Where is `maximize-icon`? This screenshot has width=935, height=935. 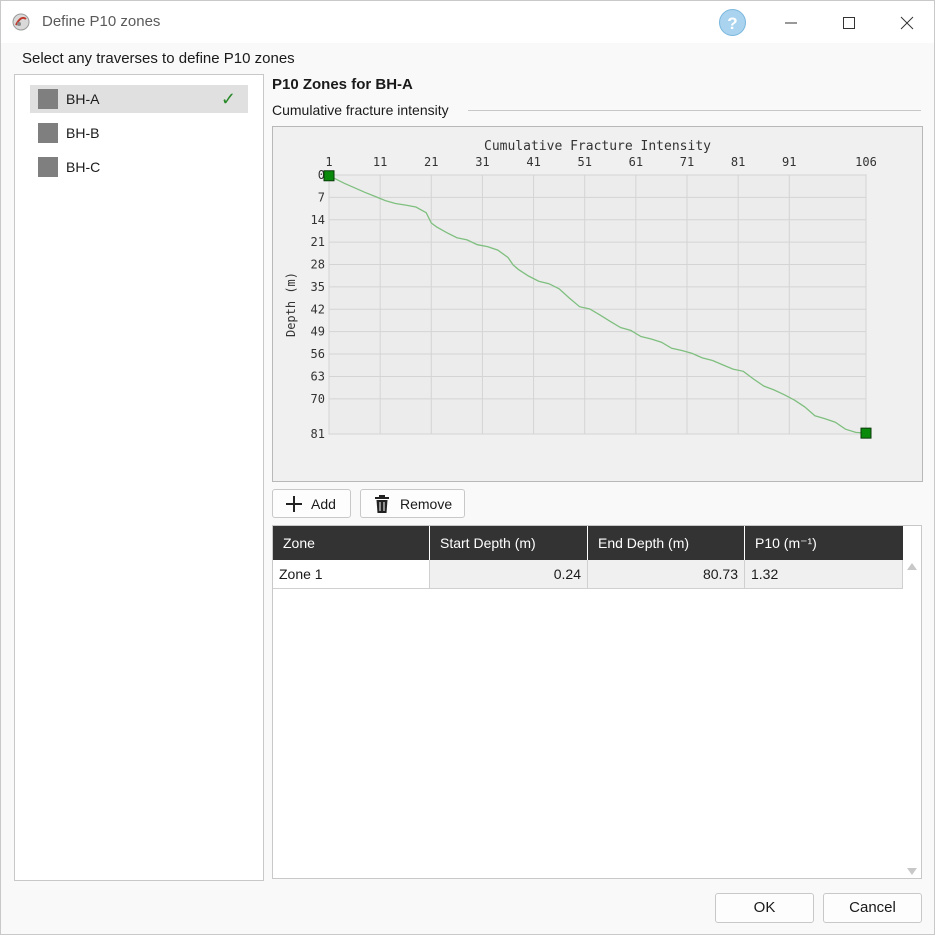
maximize-icon is located at coordinates (849, 23).